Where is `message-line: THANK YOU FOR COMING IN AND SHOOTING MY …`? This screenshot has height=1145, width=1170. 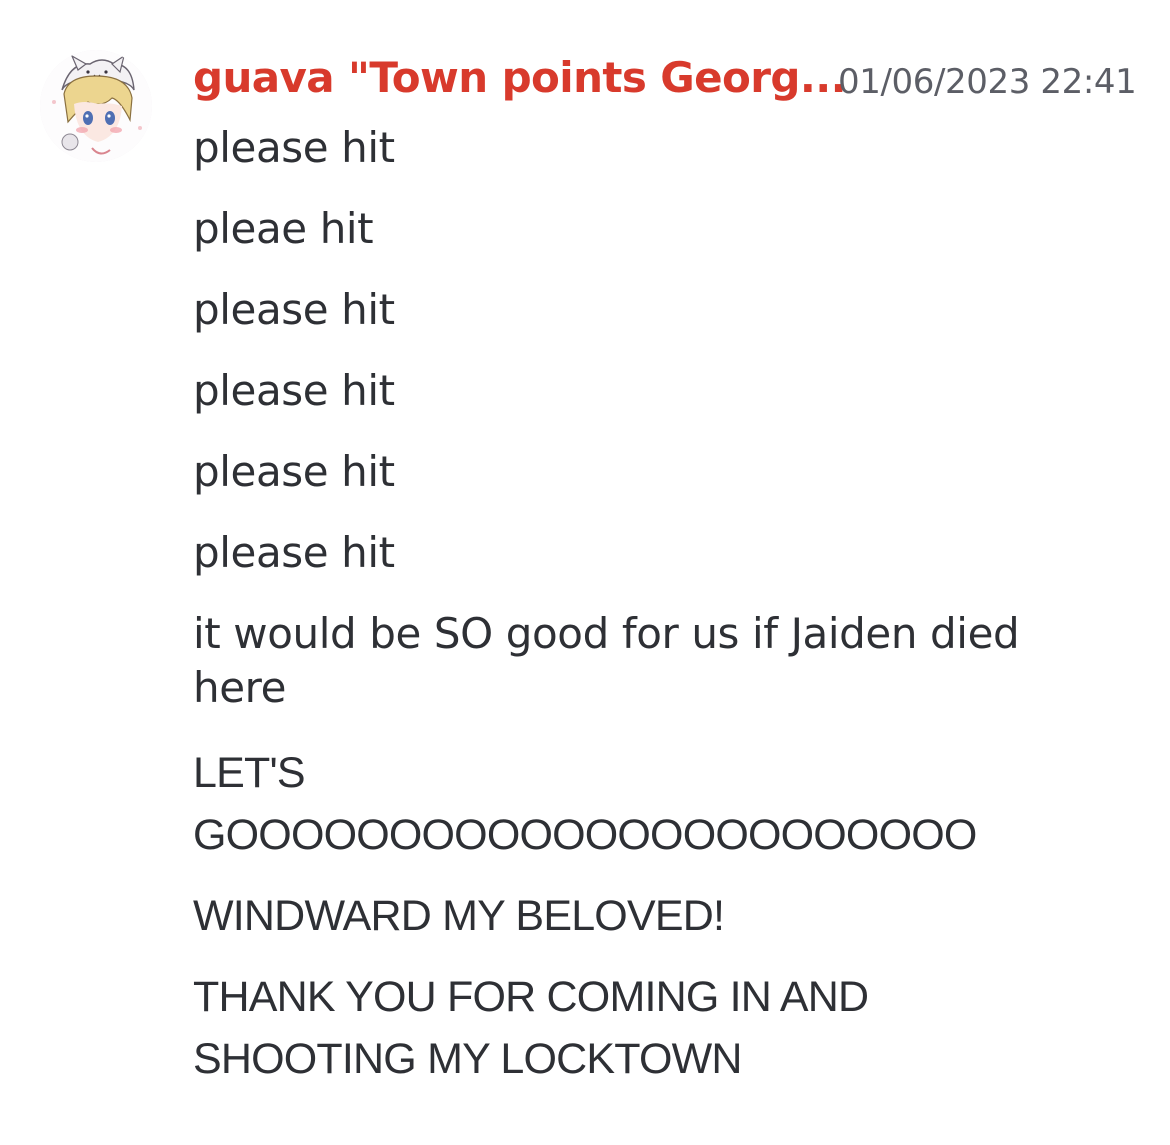 message-line: THANK YOU FOR COMING IN AND SHOOTING MY … is located at coordinates (531, 1028).